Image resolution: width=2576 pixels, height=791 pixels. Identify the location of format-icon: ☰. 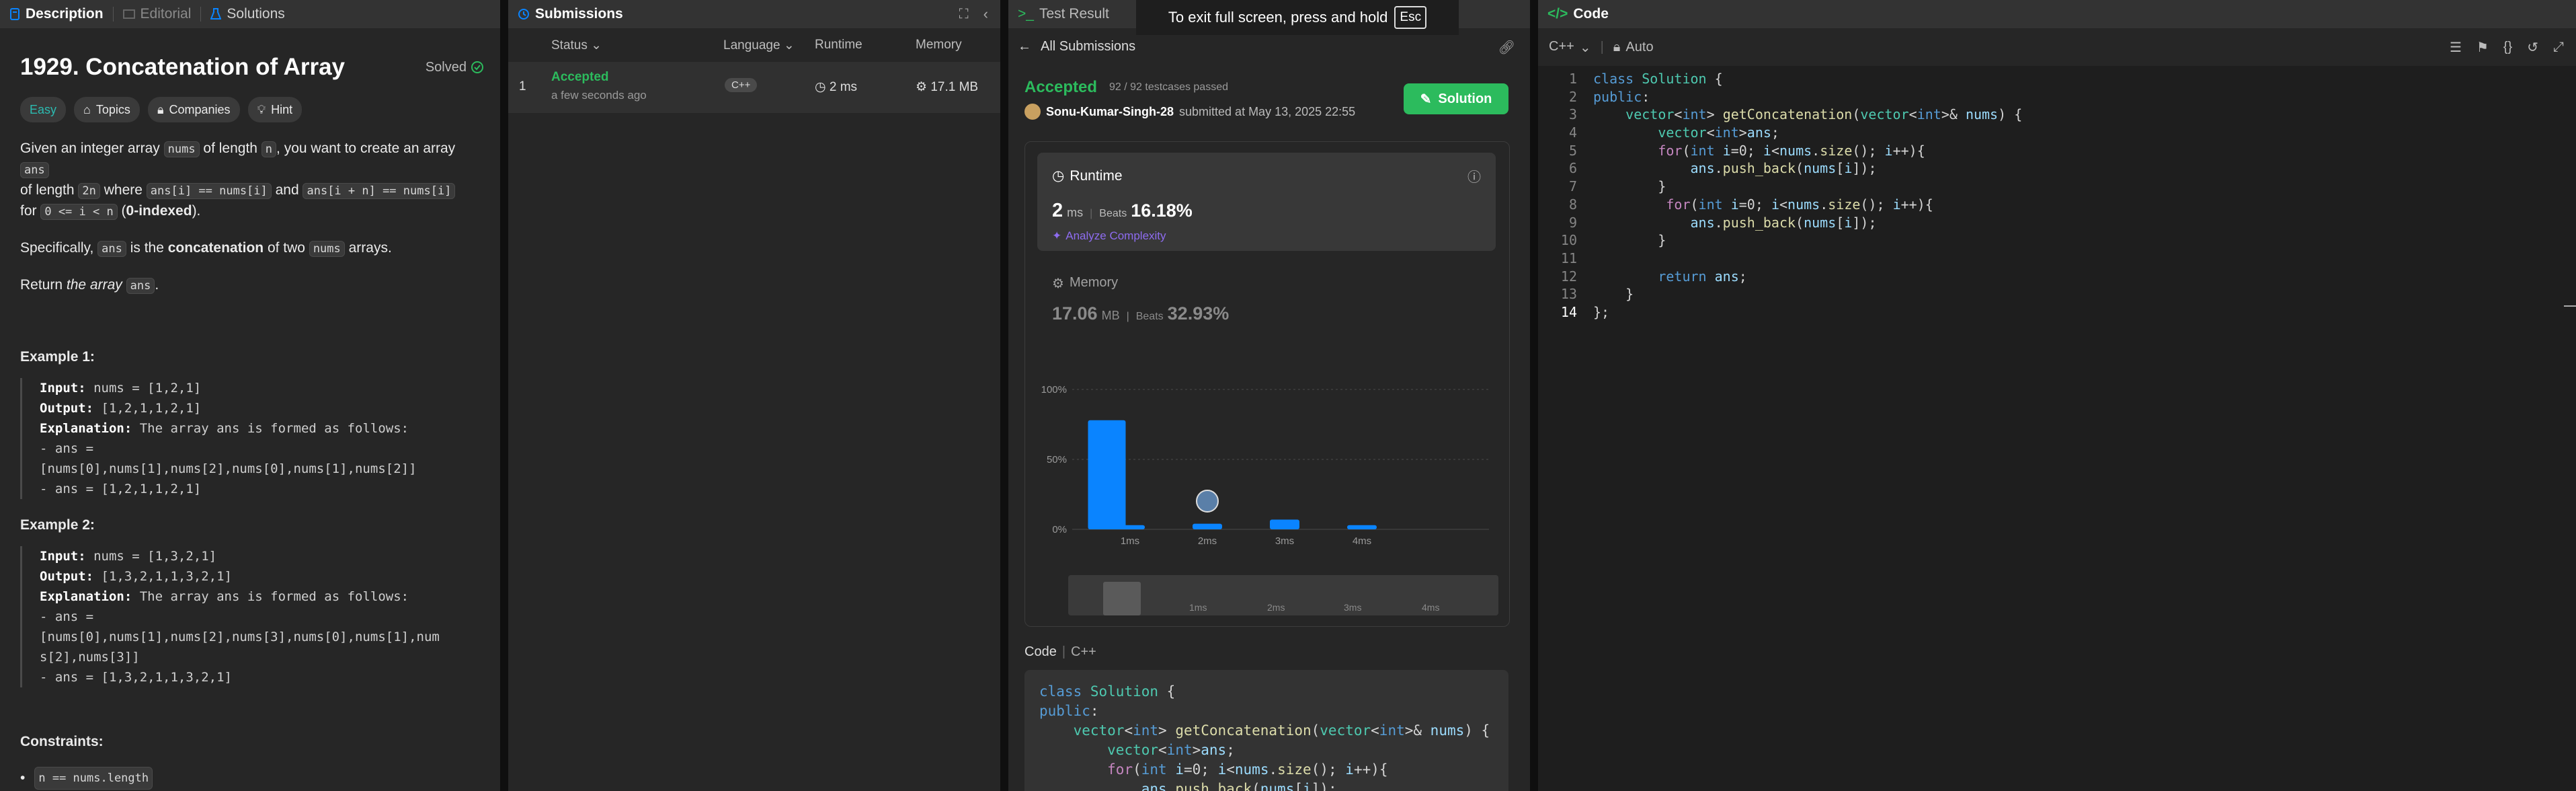
(2456, 47).